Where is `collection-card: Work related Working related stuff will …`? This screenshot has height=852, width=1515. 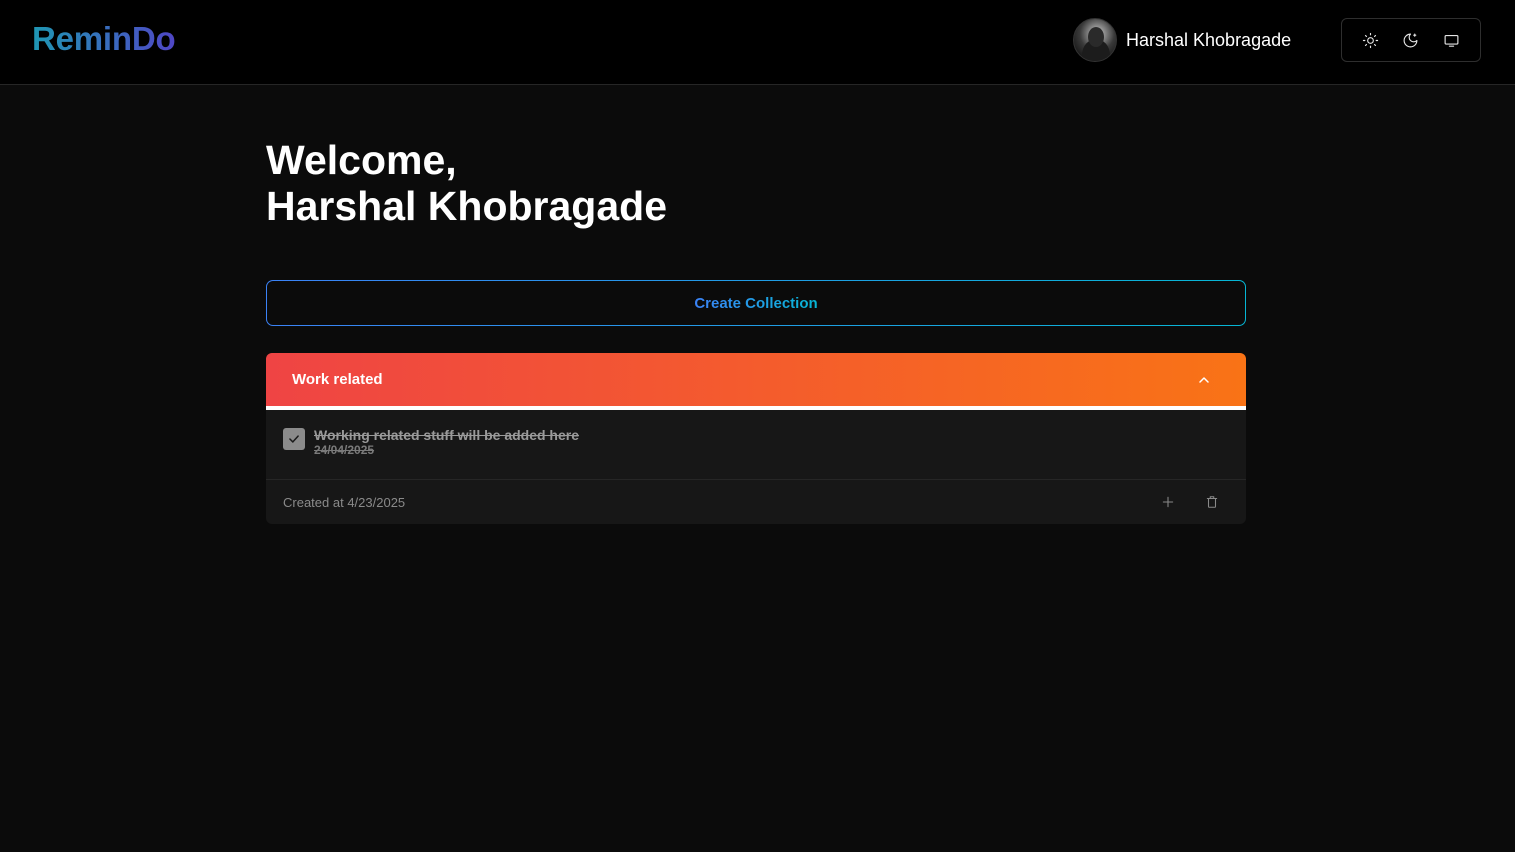 collection-card: Work related Working related stuff will … is located at coordinates (756, 438).